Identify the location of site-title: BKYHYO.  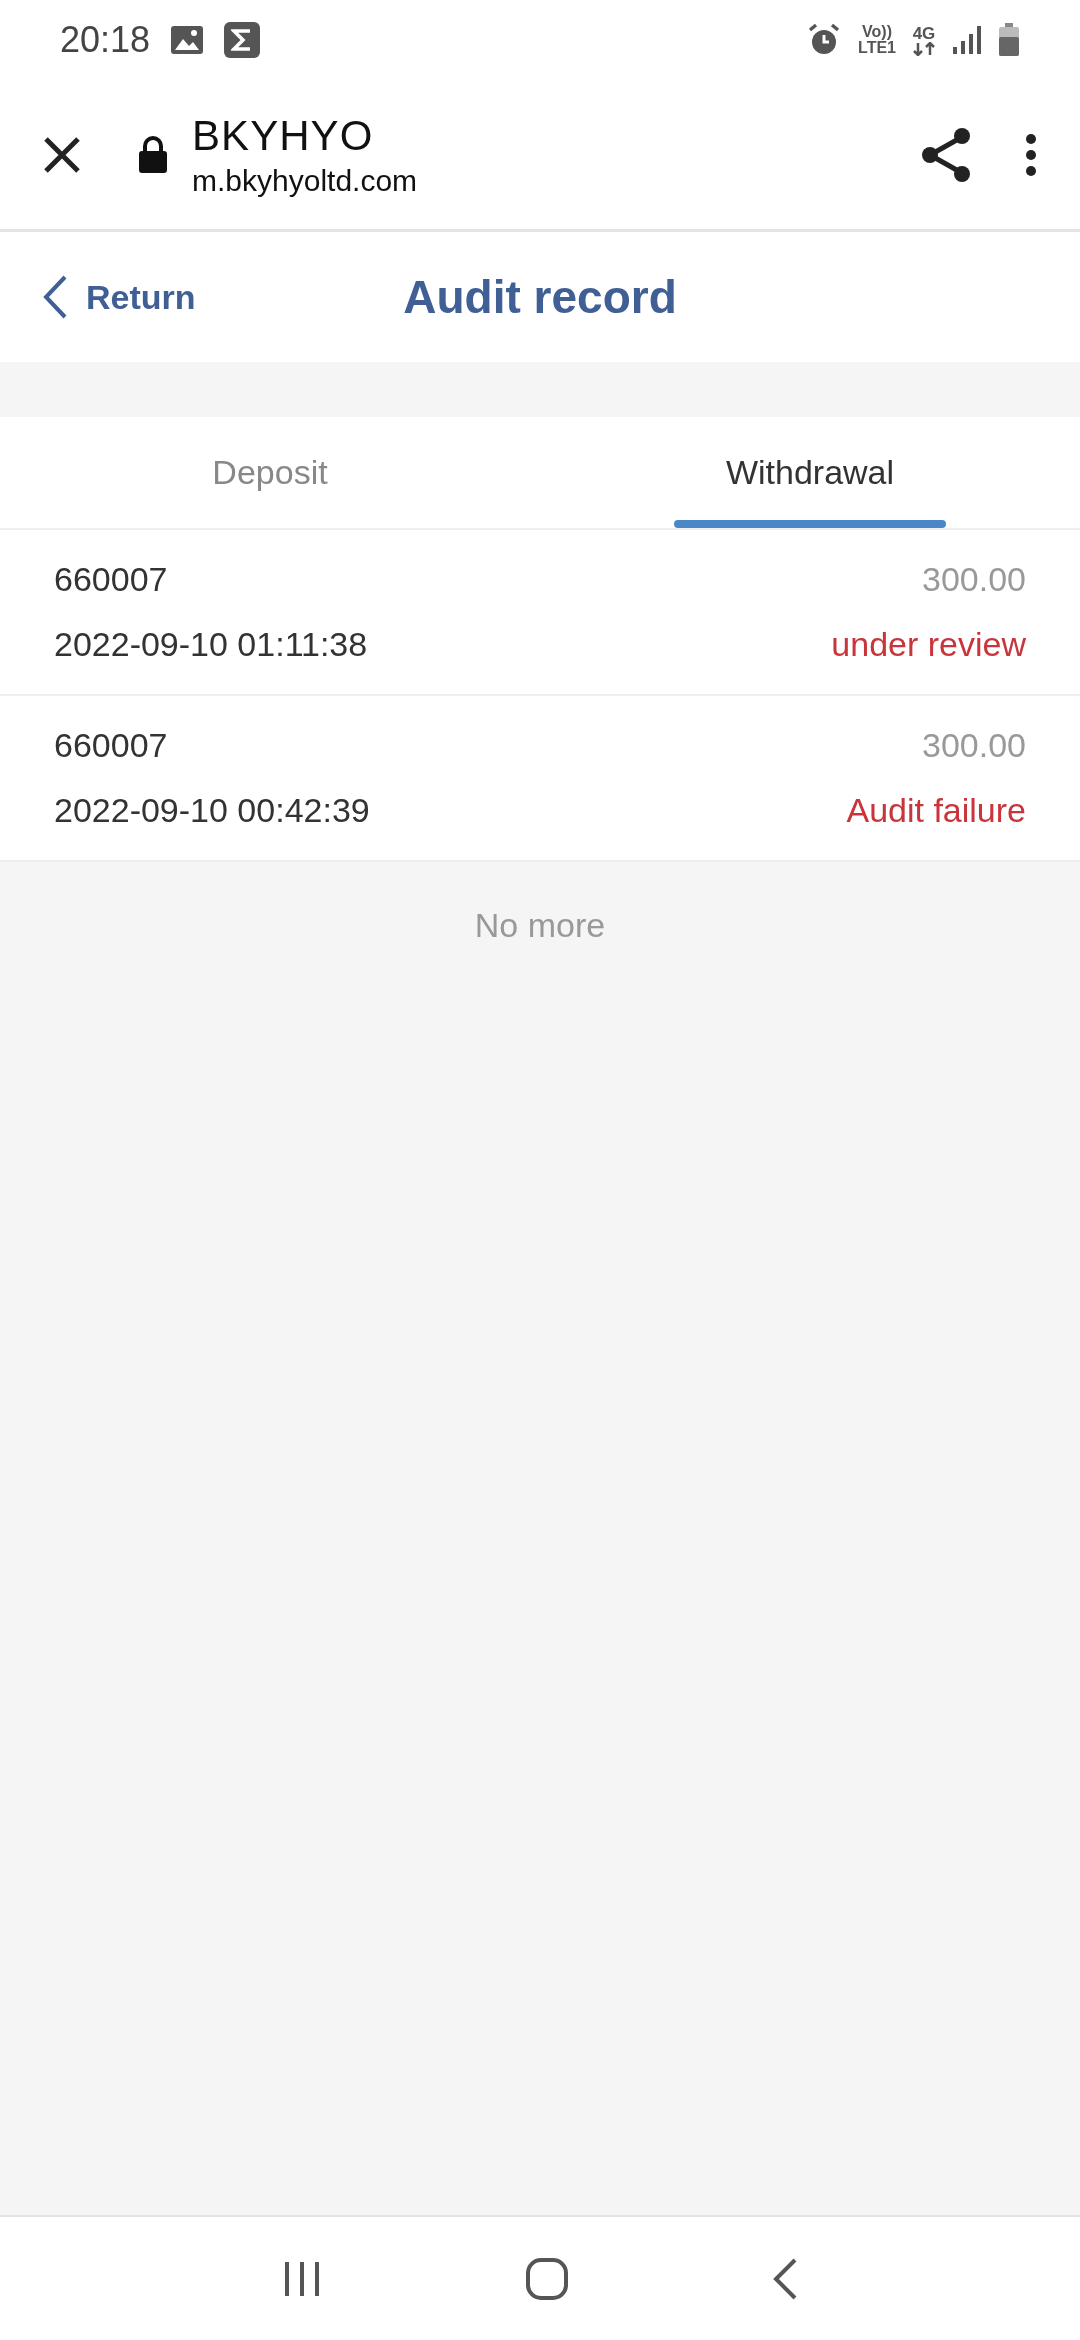
(283, 135).